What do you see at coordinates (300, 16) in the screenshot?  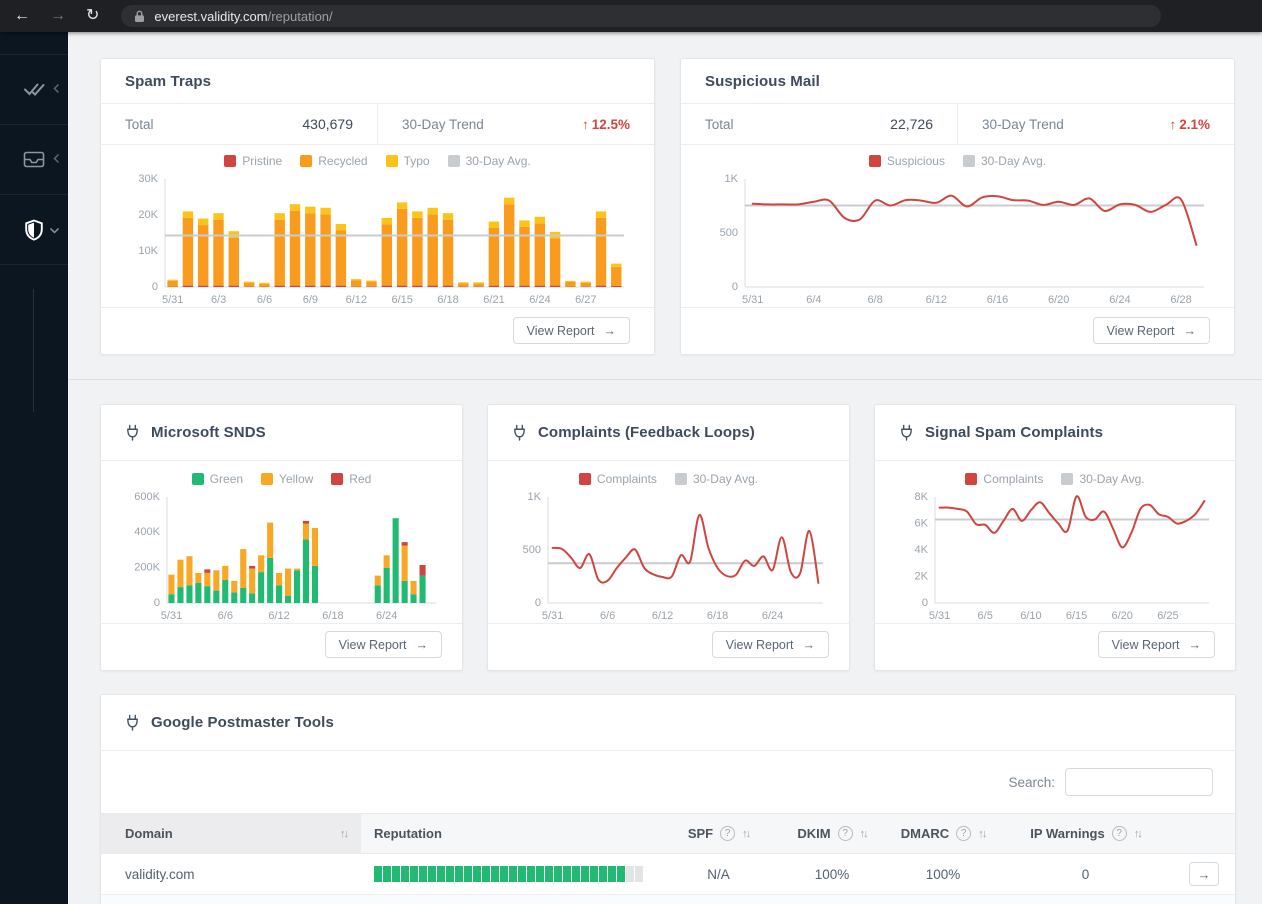 I see `url-path: /reputation/` at bounding box center [300, 16].